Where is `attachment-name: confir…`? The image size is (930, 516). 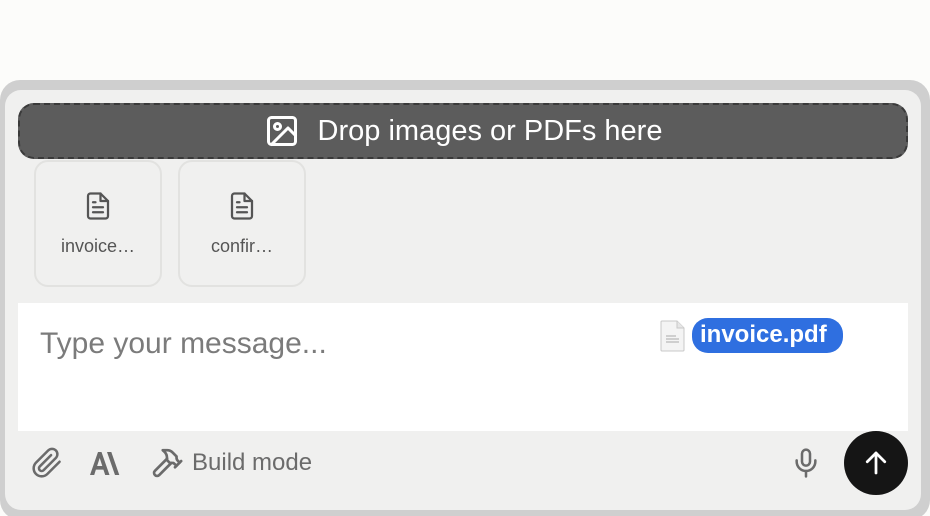 attachment-name: confir… is located at coordinates (241, 246).